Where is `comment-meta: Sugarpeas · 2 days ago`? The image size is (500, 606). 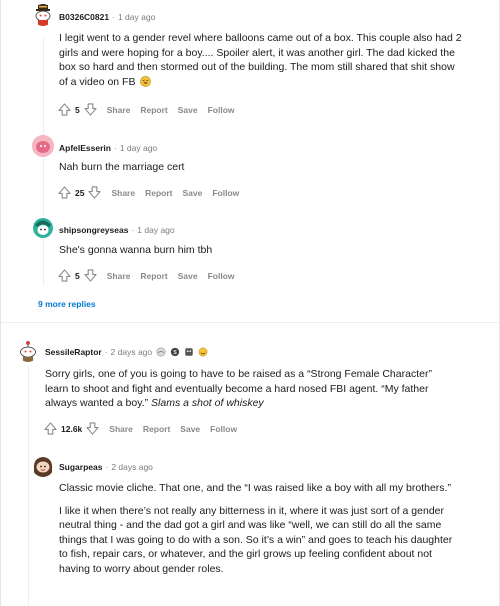
comment-meta: Sugarpeas · 2 days ago is located at coordinates (106, 467).